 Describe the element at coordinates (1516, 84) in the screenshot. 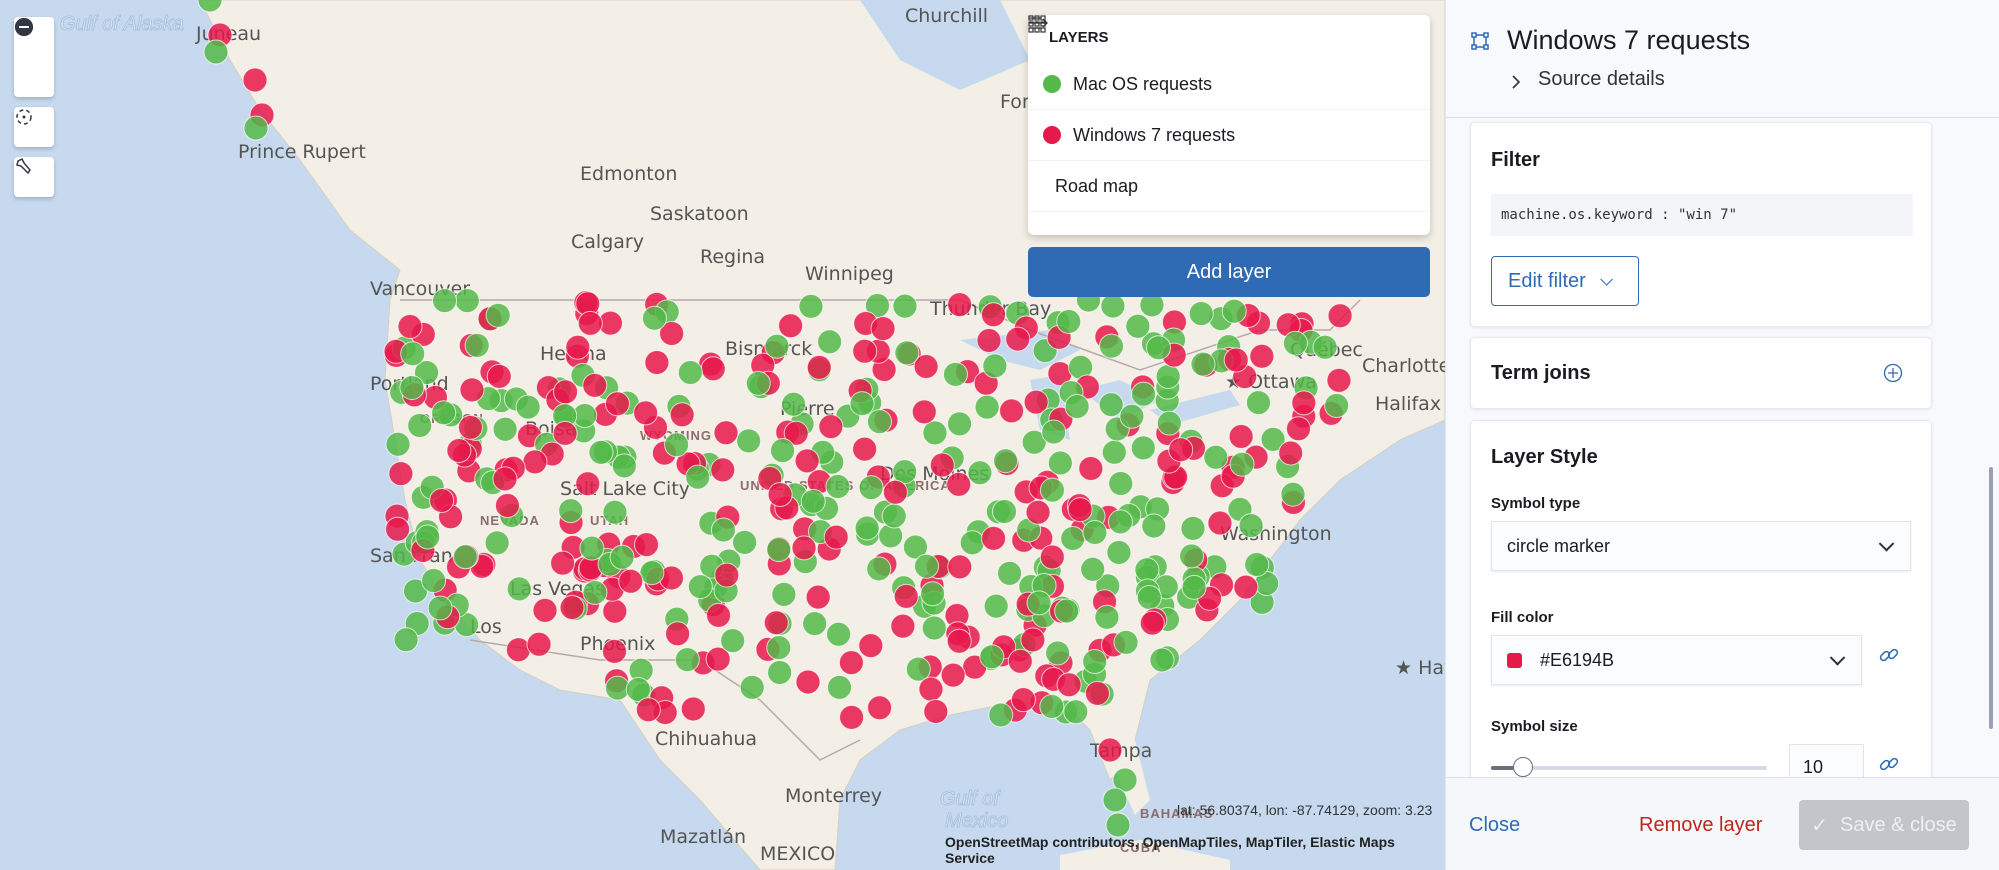

I see `chevron-right-icon` at that location.